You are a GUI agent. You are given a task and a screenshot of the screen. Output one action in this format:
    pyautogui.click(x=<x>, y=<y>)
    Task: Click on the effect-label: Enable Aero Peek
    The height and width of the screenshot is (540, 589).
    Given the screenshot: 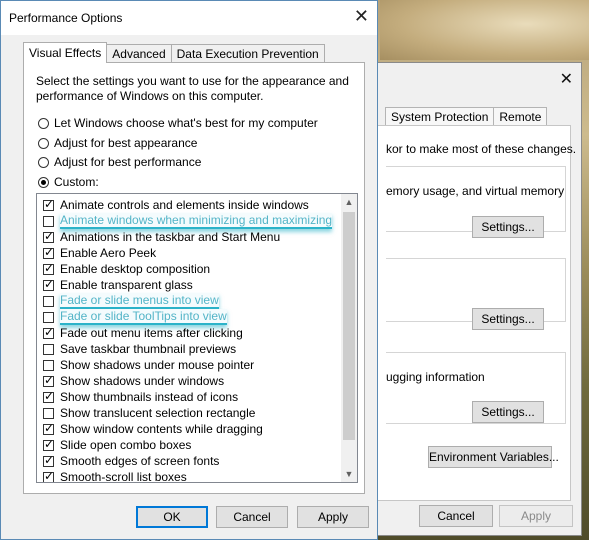 What is the action you would take?
    pyautogui.click(x=108, y=253)
    